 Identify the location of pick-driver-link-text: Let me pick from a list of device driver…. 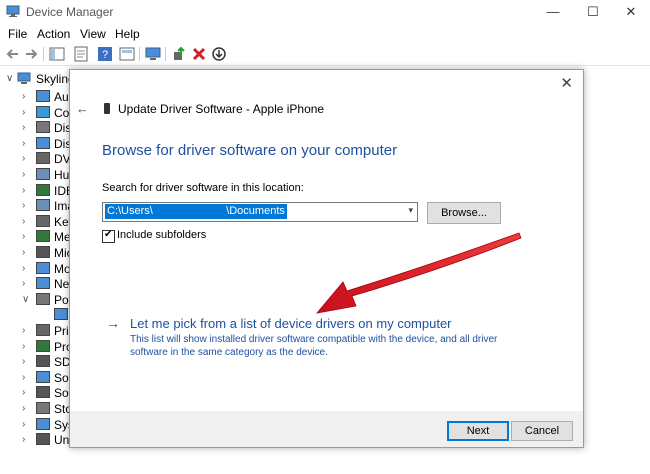
(291, 323).